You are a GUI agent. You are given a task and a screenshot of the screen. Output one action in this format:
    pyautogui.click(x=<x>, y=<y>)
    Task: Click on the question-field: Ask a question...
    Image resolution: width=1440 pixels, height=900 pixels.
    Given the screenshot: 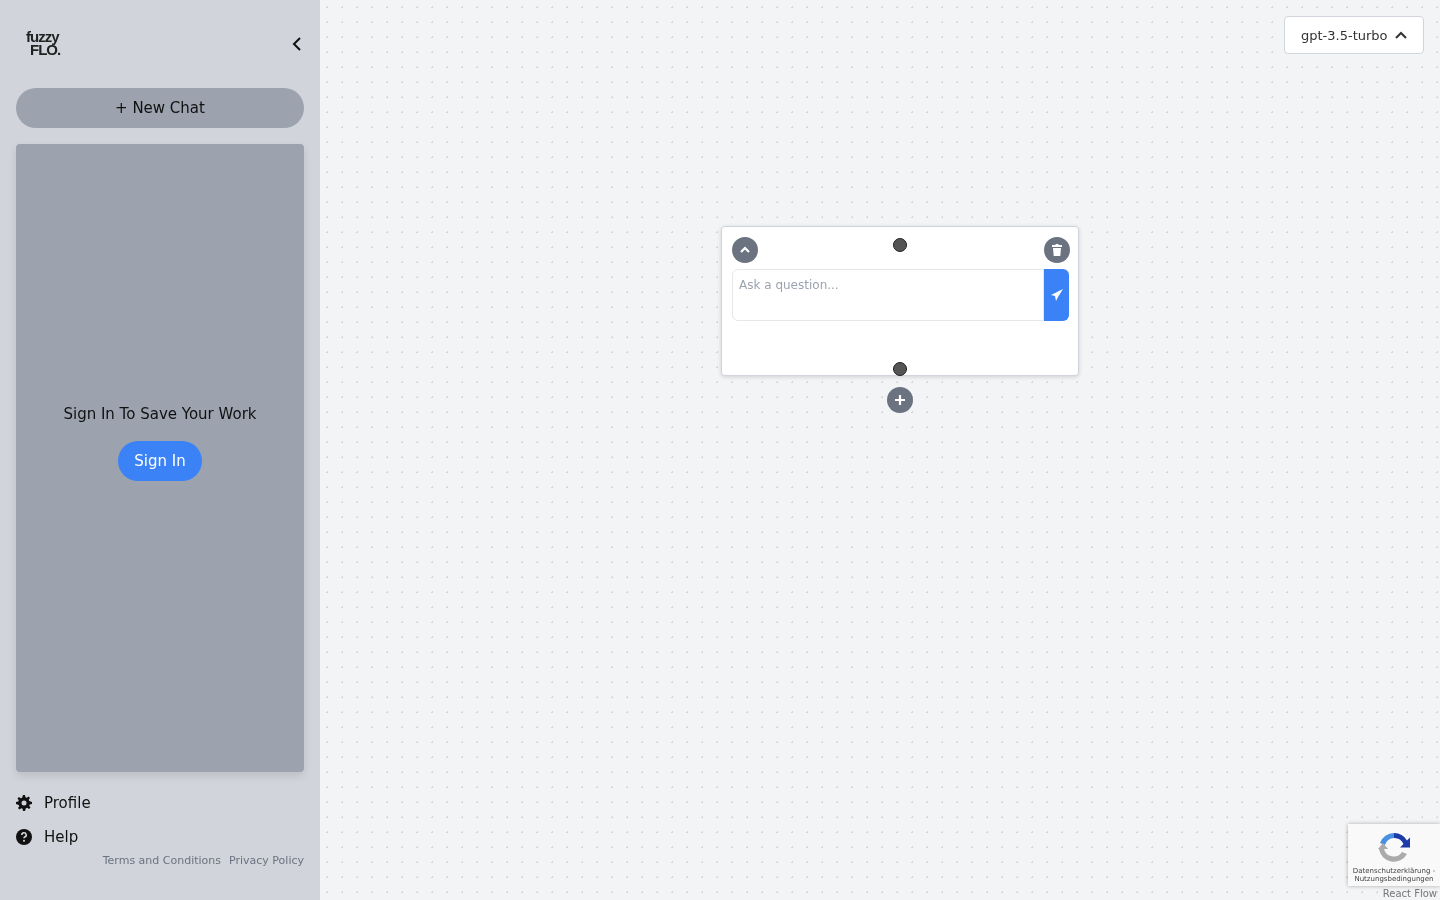 What is the action you would take?
    pyautogui.click(x=888, y=295)
    